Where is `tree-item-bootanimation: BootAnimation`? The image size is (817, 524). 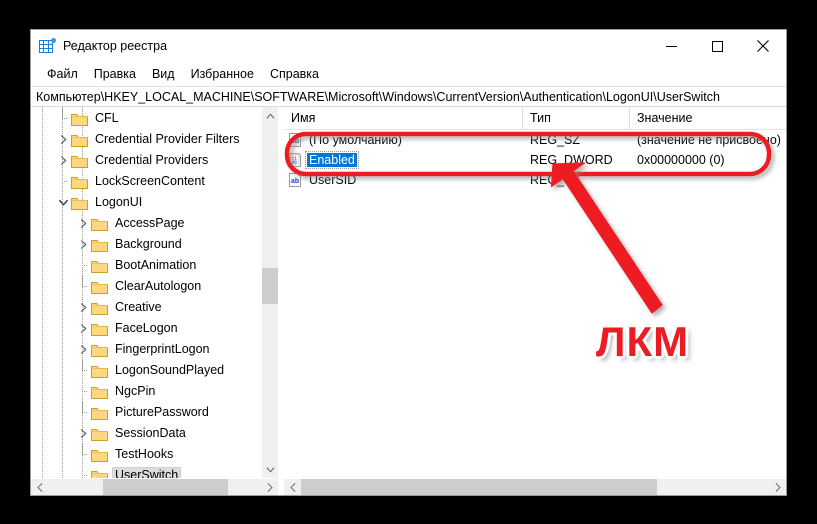
tree-item-bootanimation: BootAnimation is located at coordinates (146, 265).